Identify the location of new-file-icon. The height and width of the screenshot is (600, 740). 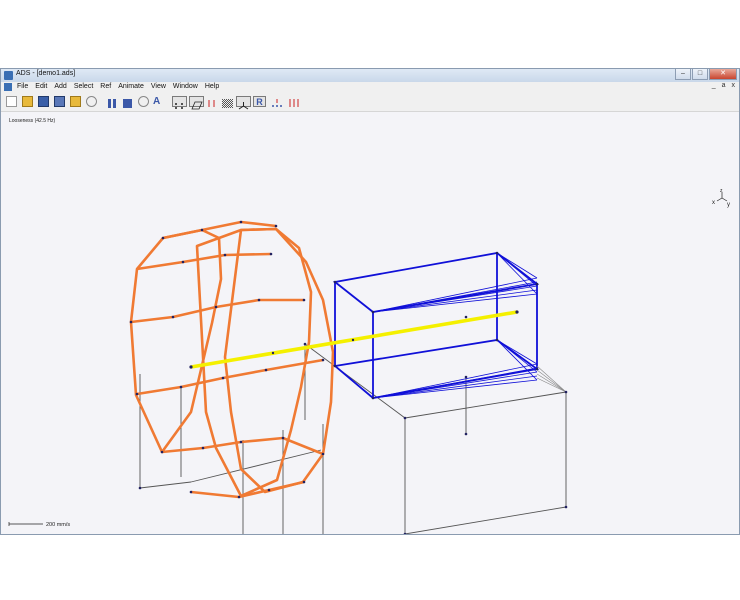
(11, 101).